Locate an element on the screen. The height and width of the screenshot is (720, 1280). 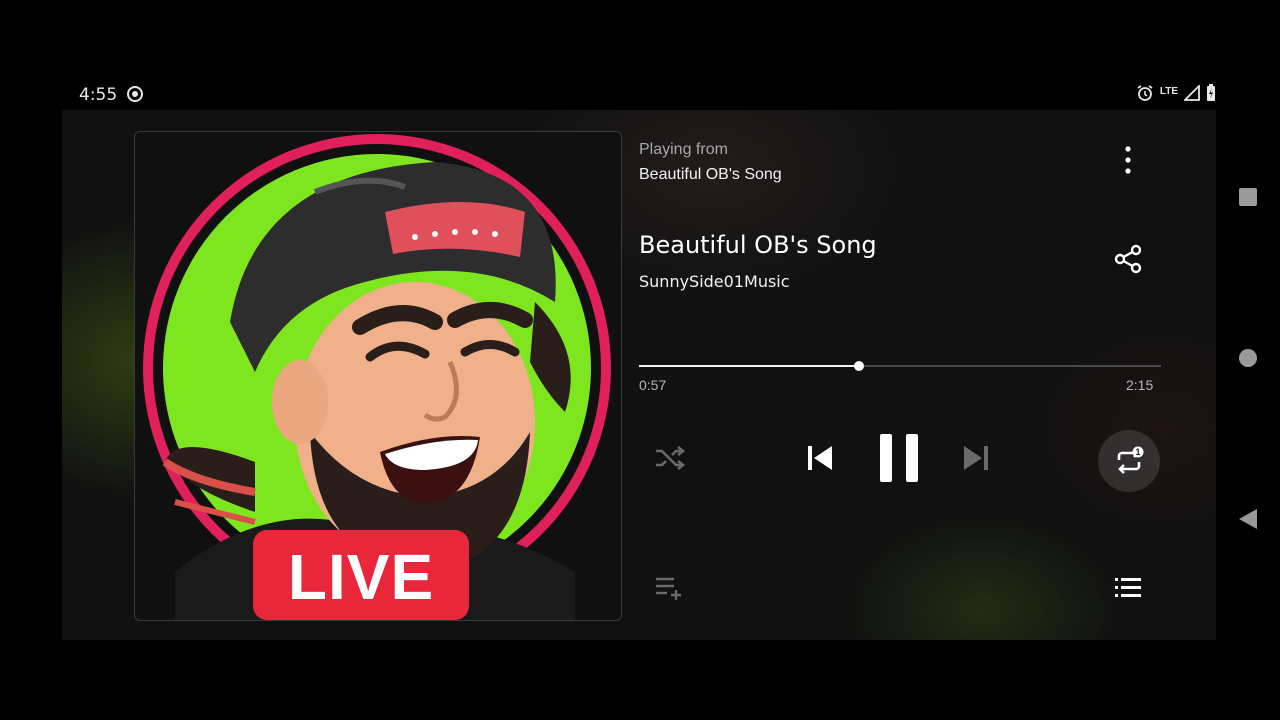
progress-thumb is located at coordinates (859, 366).